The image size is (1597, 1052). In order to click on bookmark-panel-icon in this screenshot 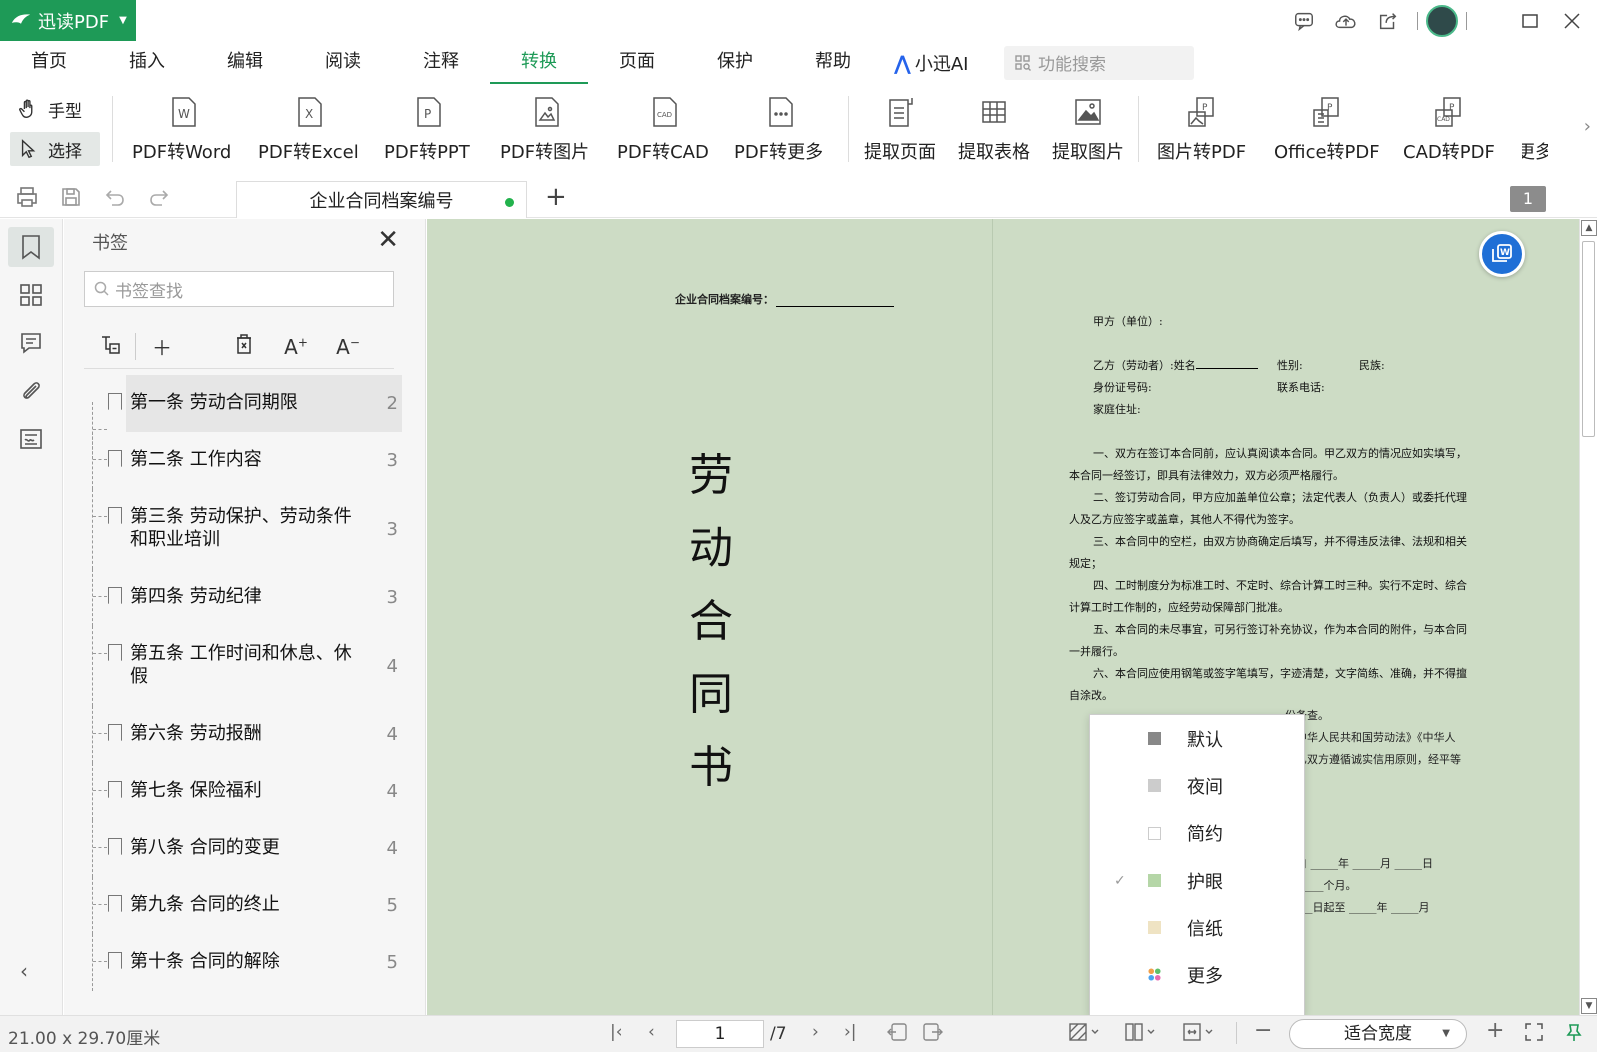, I will do `click(31, 247)`.